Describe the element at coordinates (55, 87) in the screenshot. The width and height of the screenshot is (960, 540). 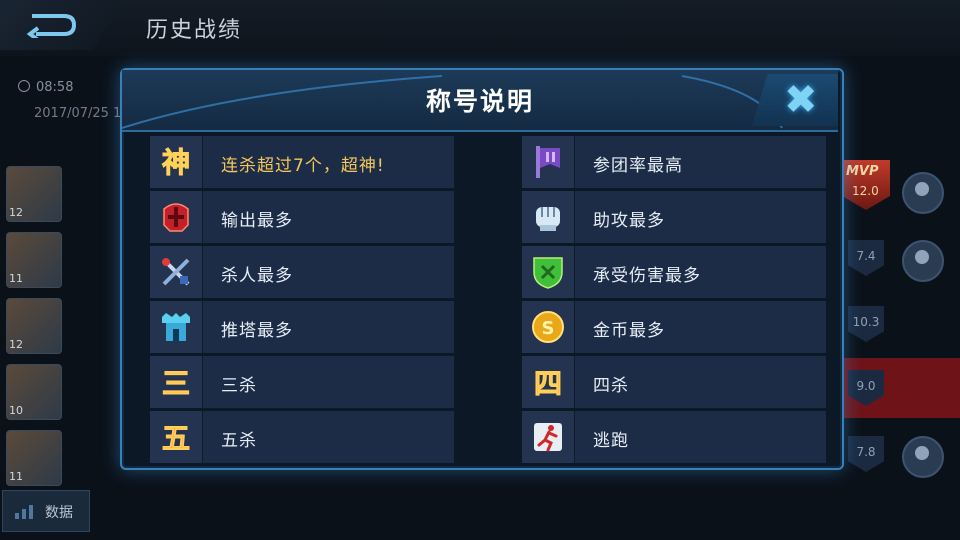
I see `time-text: 08:58` at that location.